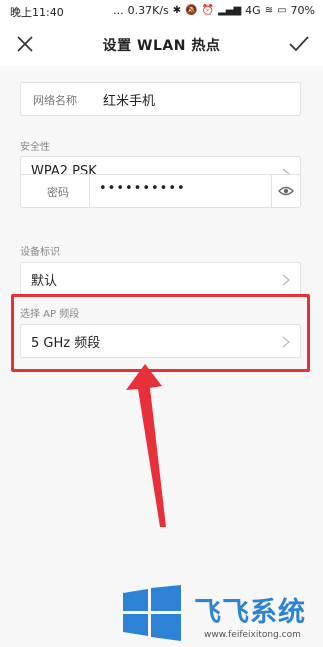 Image resolution: width=323 pixels, height=647 pixels. I want to click on network-name-field: 网络名称 红米手机, so click(160, 99).